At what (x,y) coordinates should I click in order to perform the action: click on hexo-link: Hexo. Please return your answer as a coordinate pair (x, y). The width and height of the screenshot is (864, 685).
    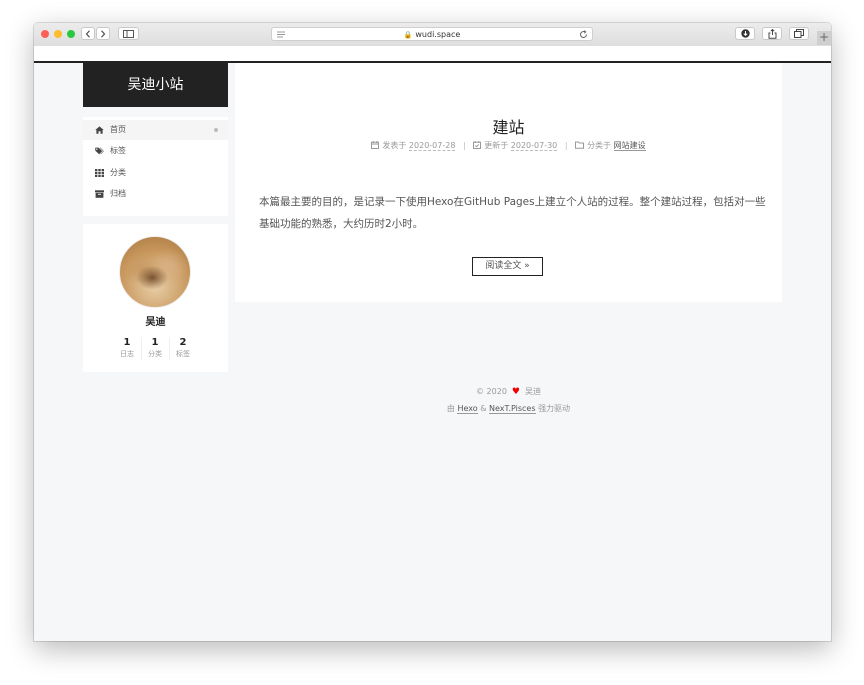
    Looking at the image, I should click on (467, 409).